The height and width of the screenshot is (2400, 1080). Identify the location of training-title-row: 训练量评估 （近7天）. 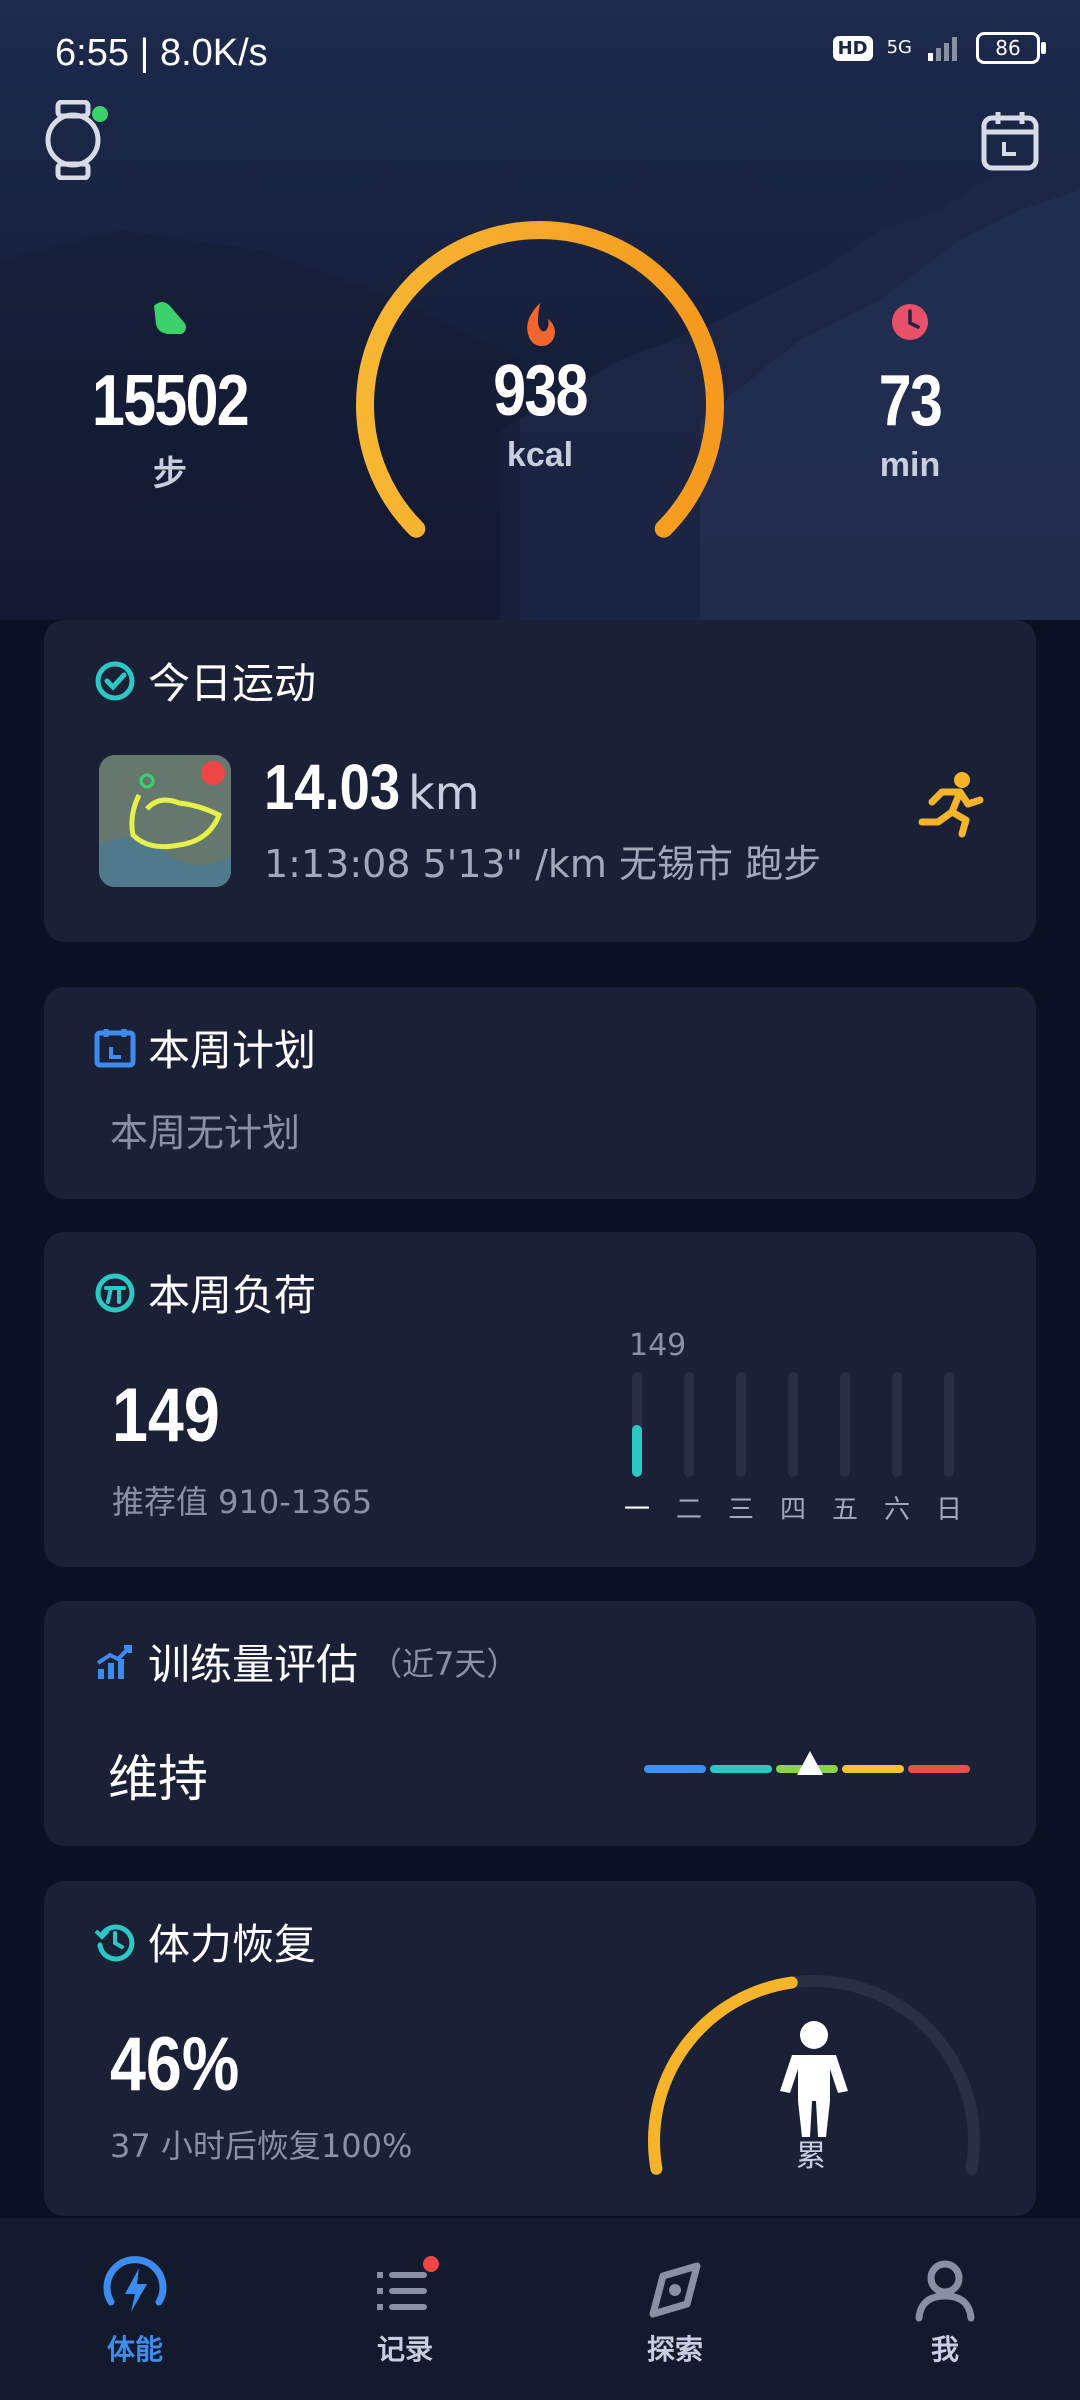
(306, 1661).